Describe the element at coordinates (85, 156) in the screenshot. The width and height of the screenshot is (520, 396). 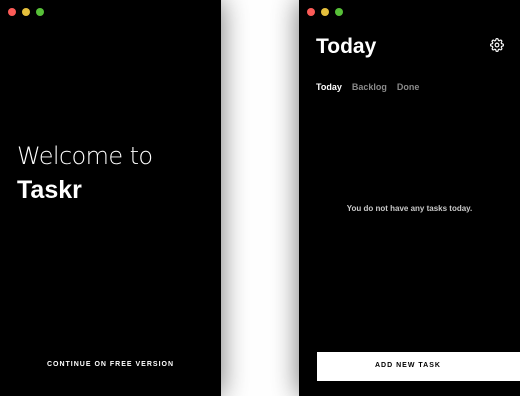
I see `welcome-heading: Welcome to` at that location.